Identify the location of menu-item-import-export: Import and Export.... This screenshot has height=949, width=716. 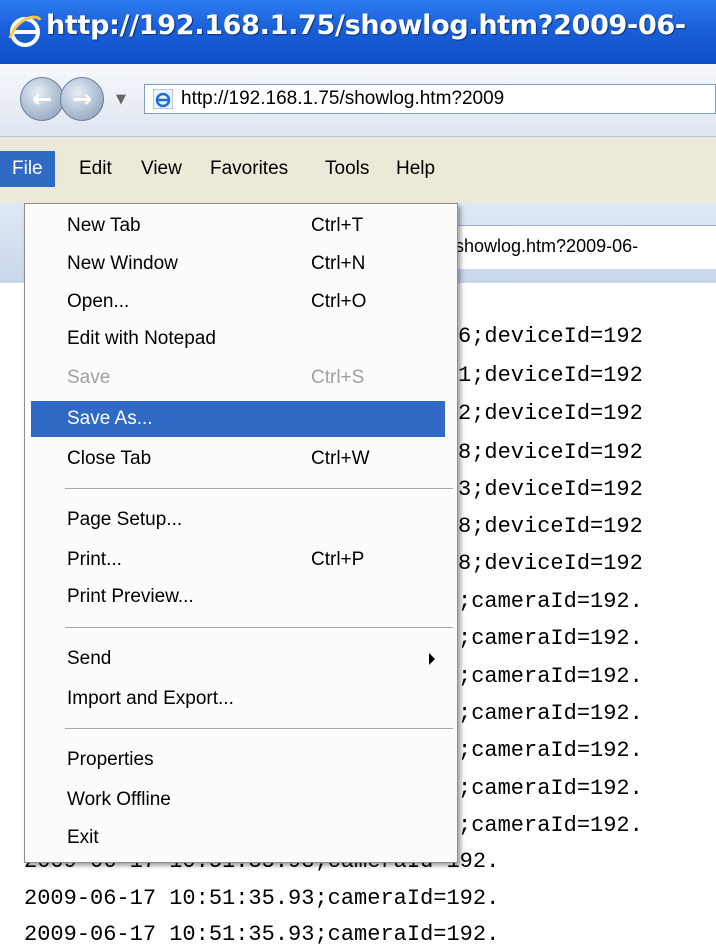
(238, 699).